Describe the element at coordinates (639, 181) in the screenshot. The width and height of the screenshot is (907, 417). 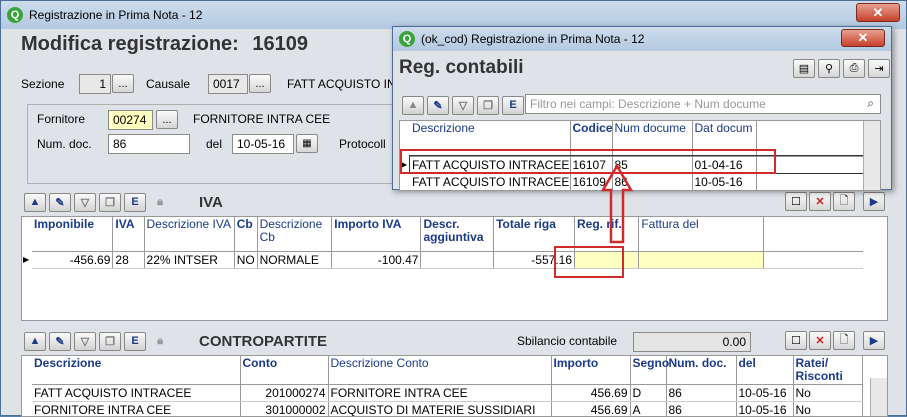
I see `table-row: FATT ACQUISTO INTRACEE 16109 86 10-05-16` at that location.